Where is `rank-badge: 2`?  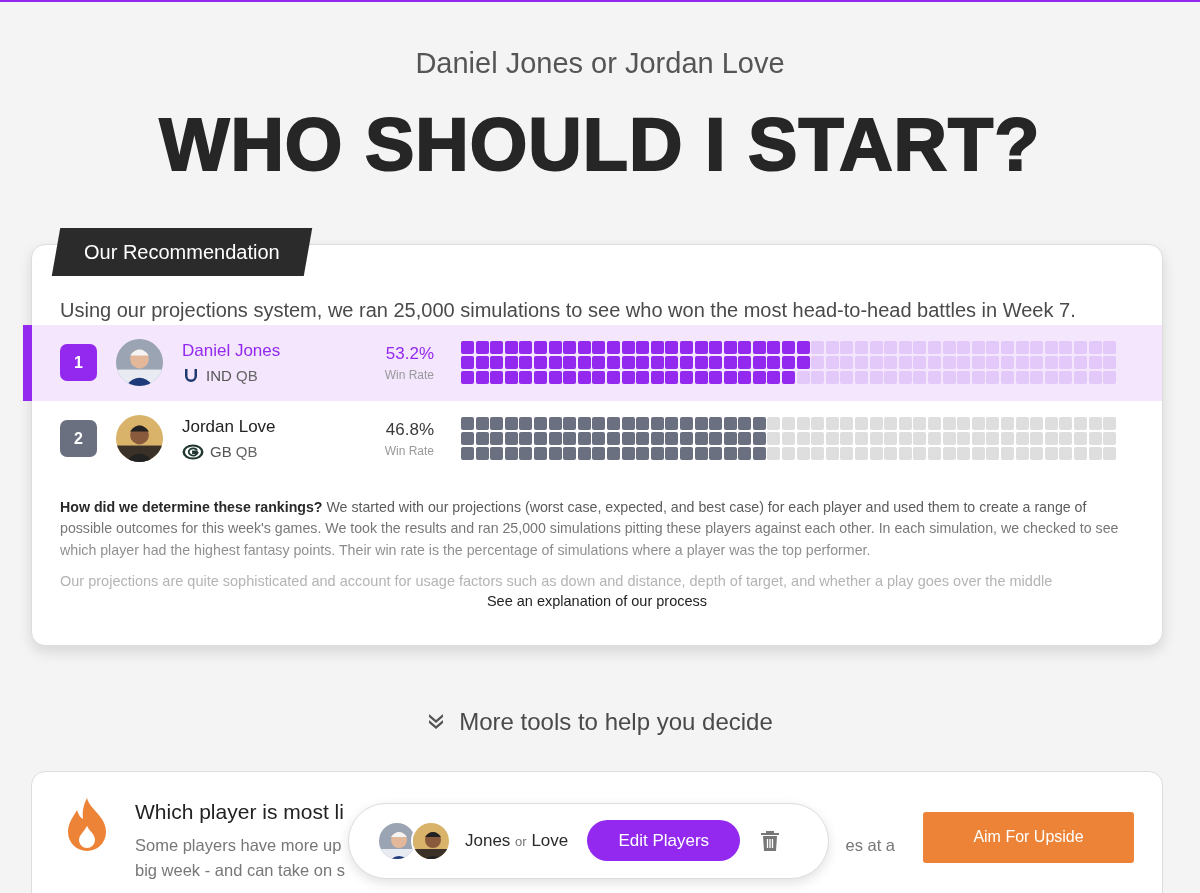
rank-badge: 2 is located at coordinates (78, 438).